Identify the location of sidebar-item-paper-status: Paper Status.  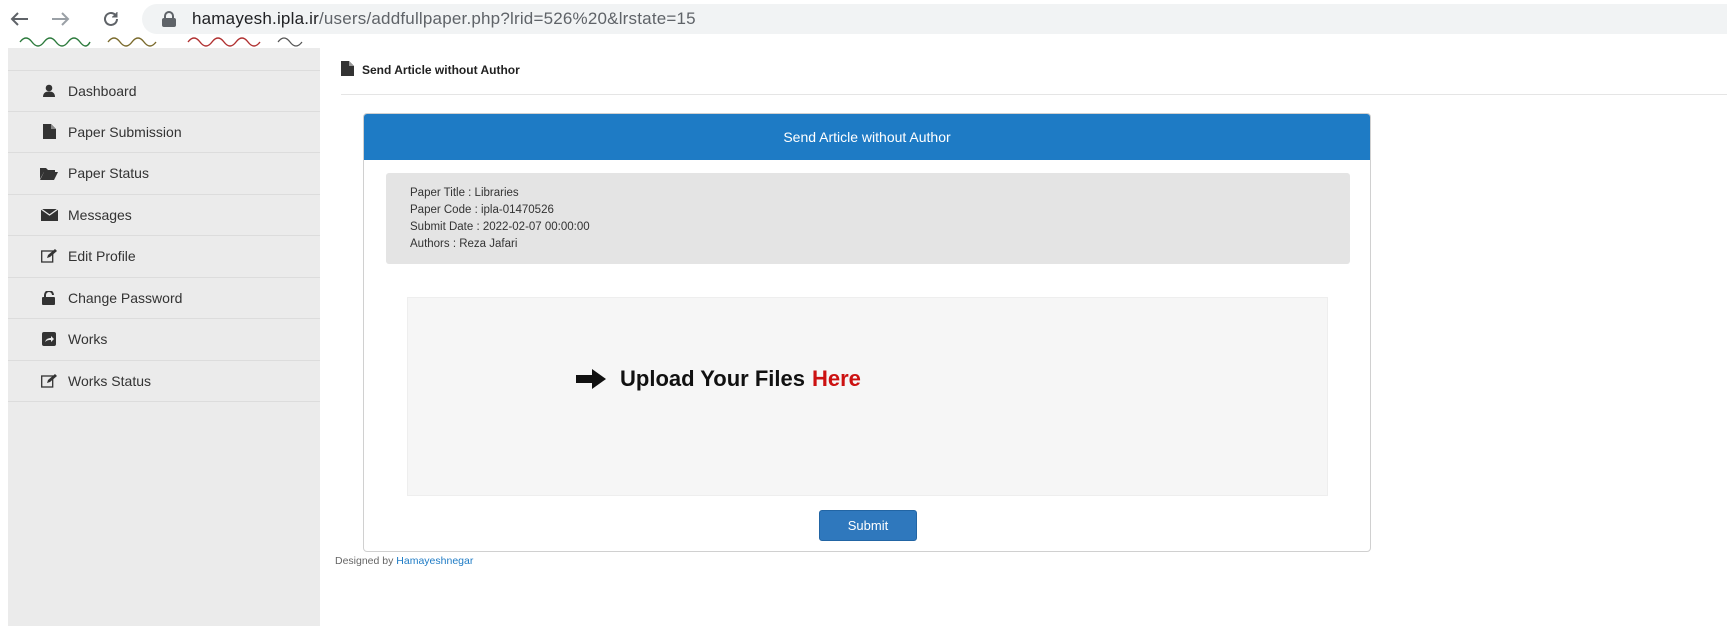
(164, 174).